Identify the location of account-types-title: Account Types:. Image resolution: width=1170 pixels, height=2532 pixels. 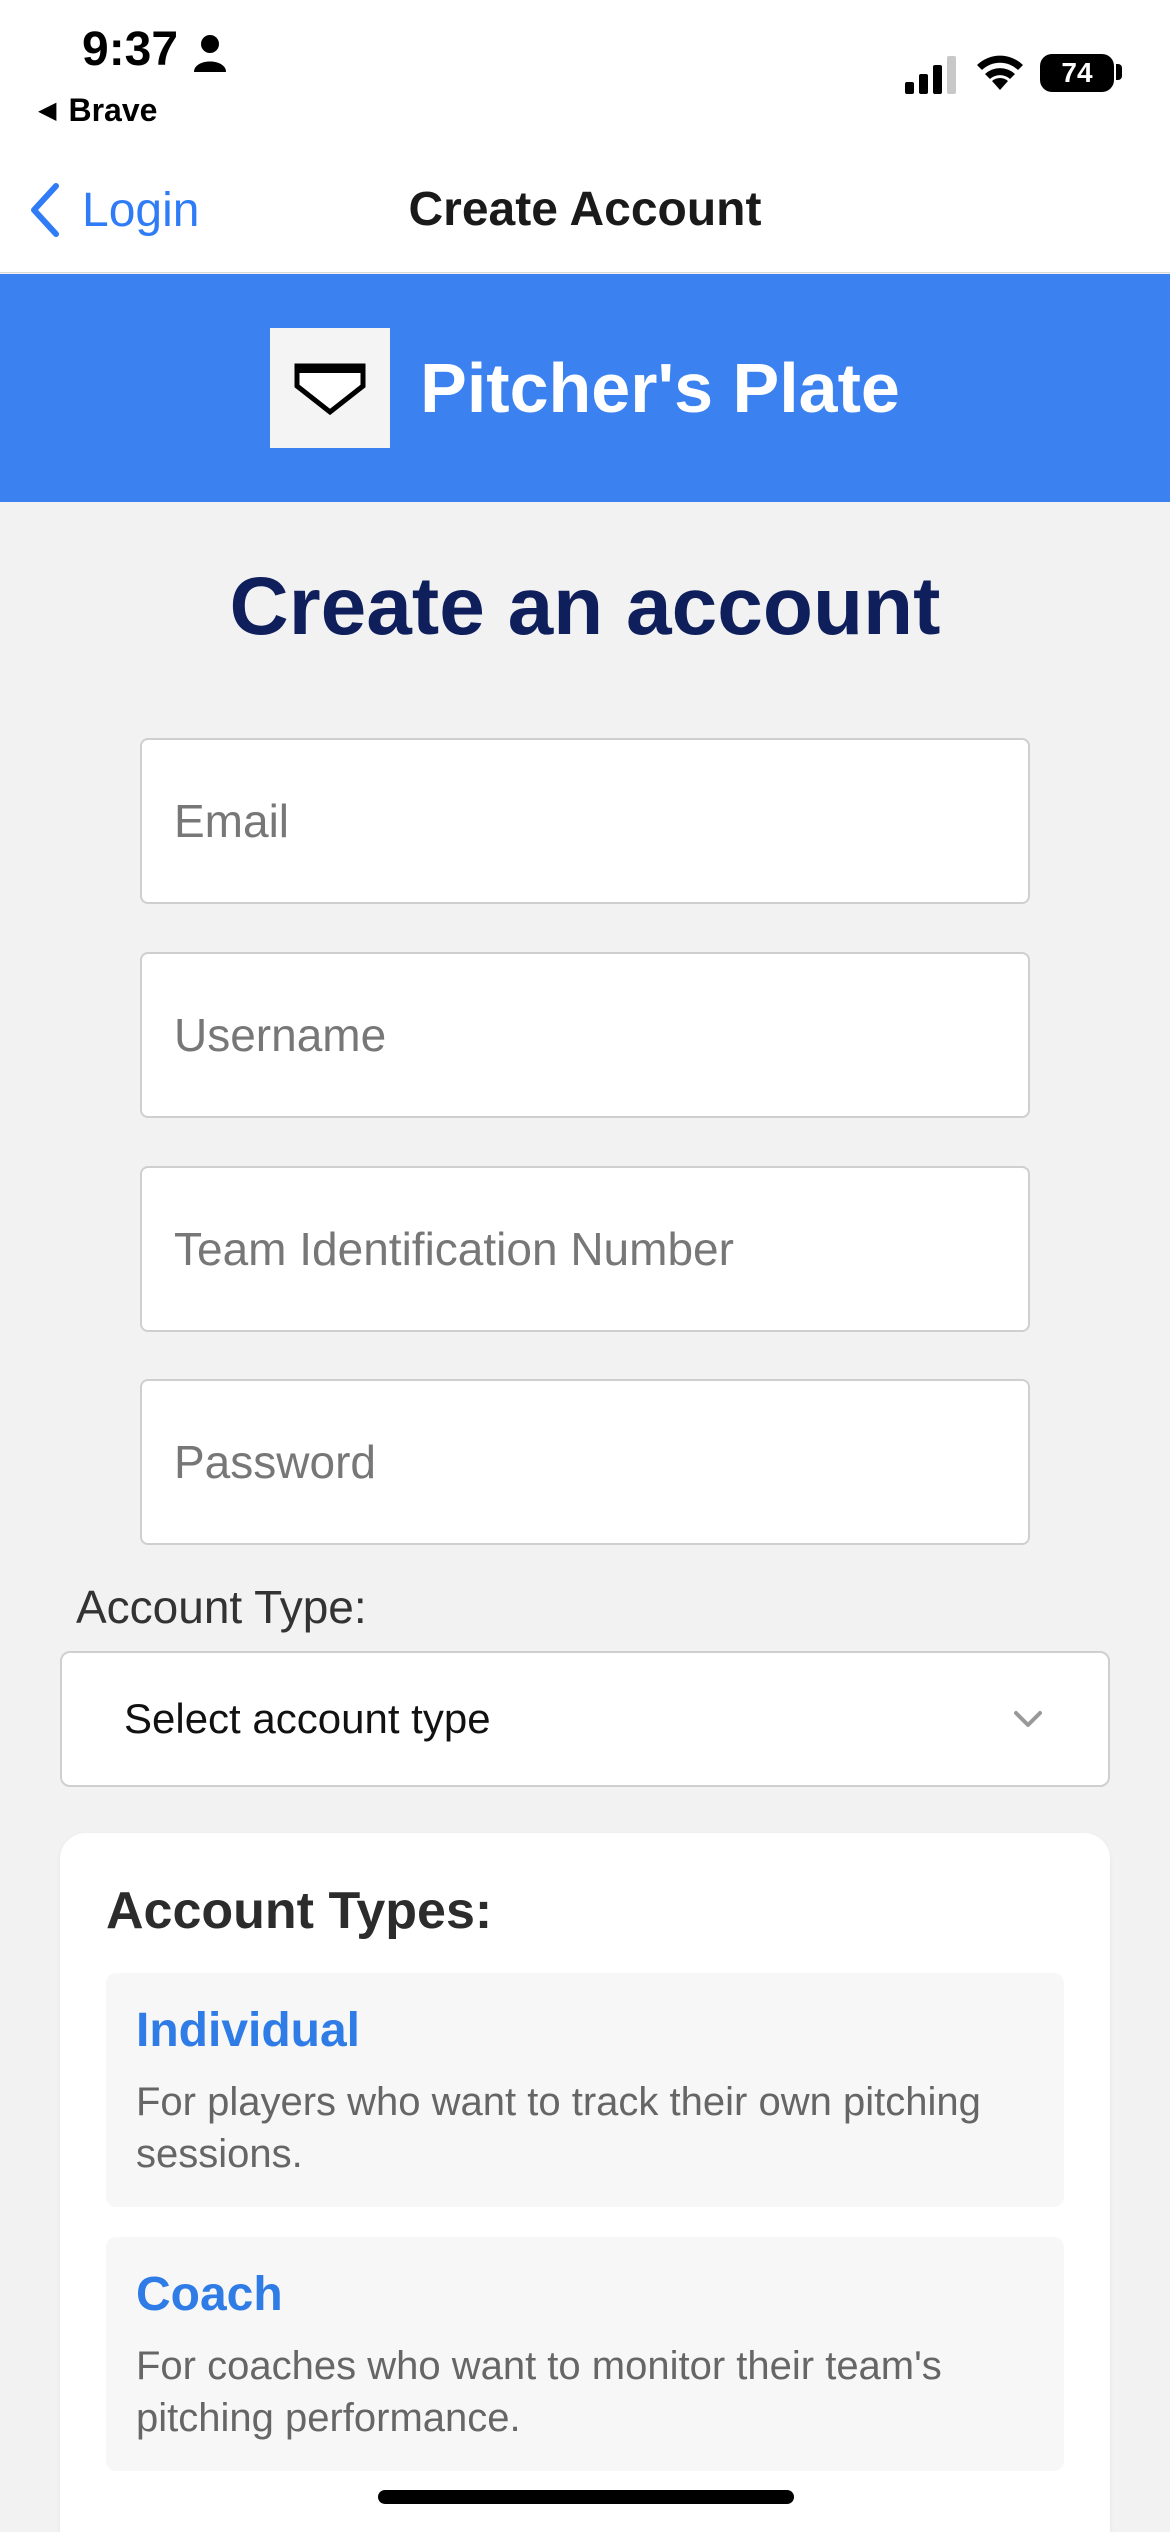
(299, 1911).